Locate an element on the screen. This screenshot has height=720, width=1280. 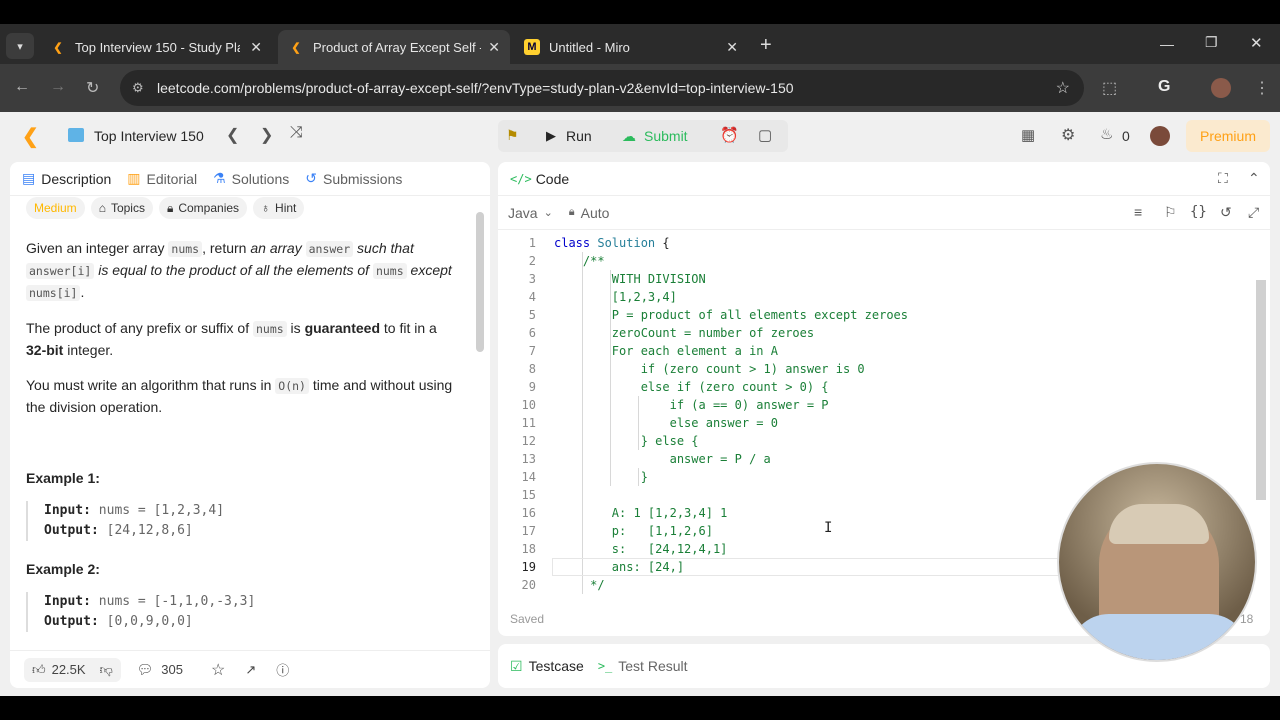
inline-code: O(n) is located at coordinates (292, 386).